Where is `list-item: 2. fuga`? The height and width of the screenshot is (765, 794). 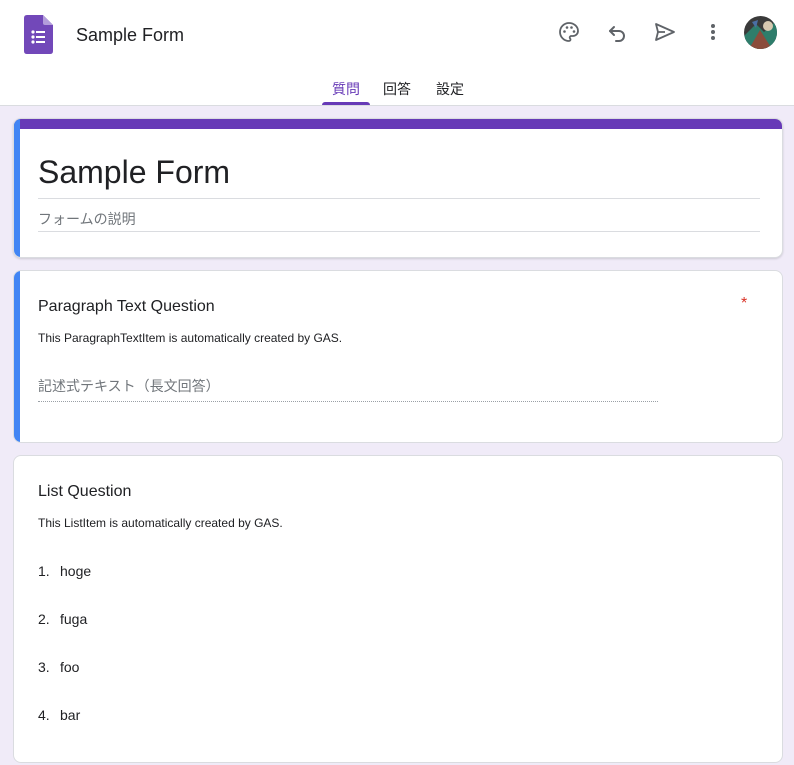
list-item: 2. fuga is located at coordinates (62, 619).